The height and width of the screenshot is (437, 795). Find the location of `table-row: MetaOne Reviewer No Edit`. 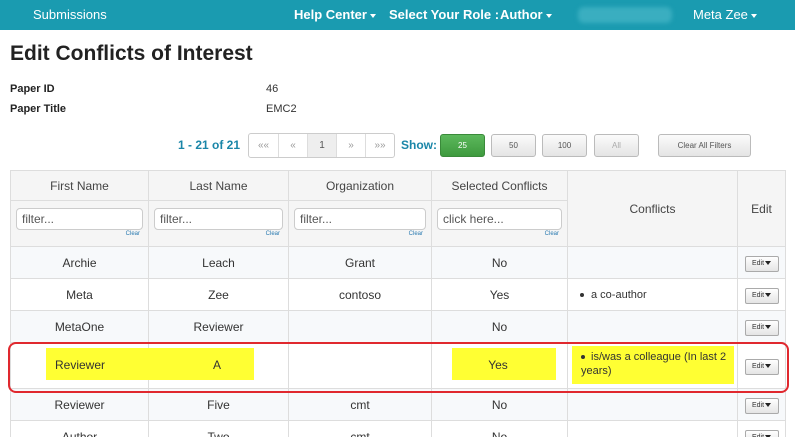

table-row: MetaOne Reviewer No Edit is located at coordinates (398, 326).